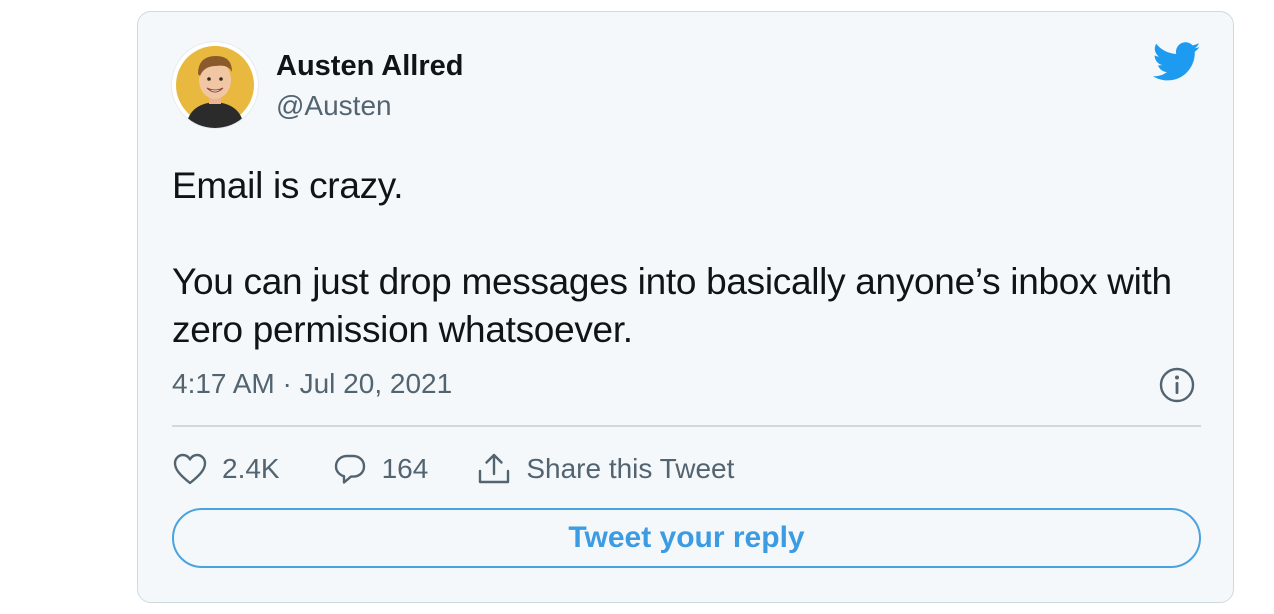 The width and height of the screenshot is (1274, 614). What do you see at coordinates (190, 469) in the screenshot?
I see `heart-icon` at bounding box center [190, 469].